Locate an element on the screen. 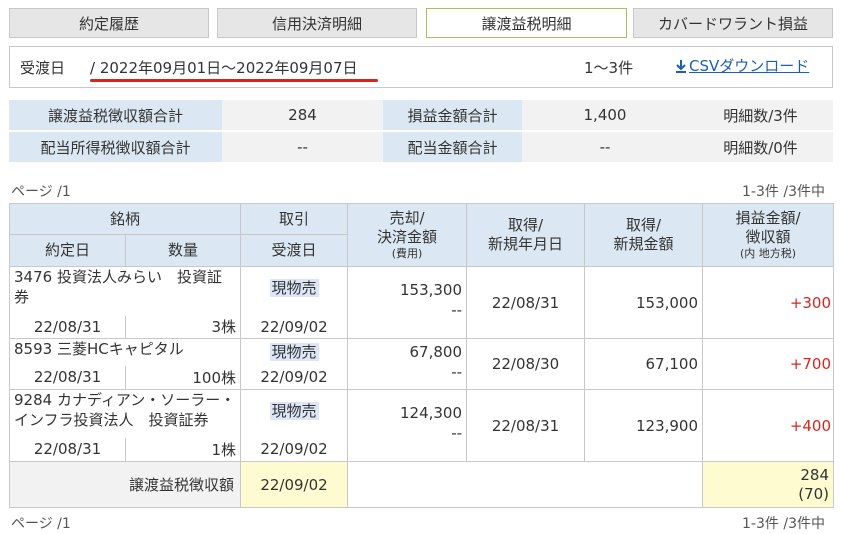 This screenshot has height=534, width=841. quantity: 100株 is located at coordinates (183, 377).